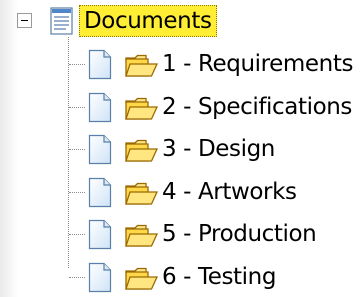 This screenshot has height=297, width=360. Describe the element at coordinates (257, 107) in the screenshot. I see `tree-item-label: 2 - Specifications` at that location.